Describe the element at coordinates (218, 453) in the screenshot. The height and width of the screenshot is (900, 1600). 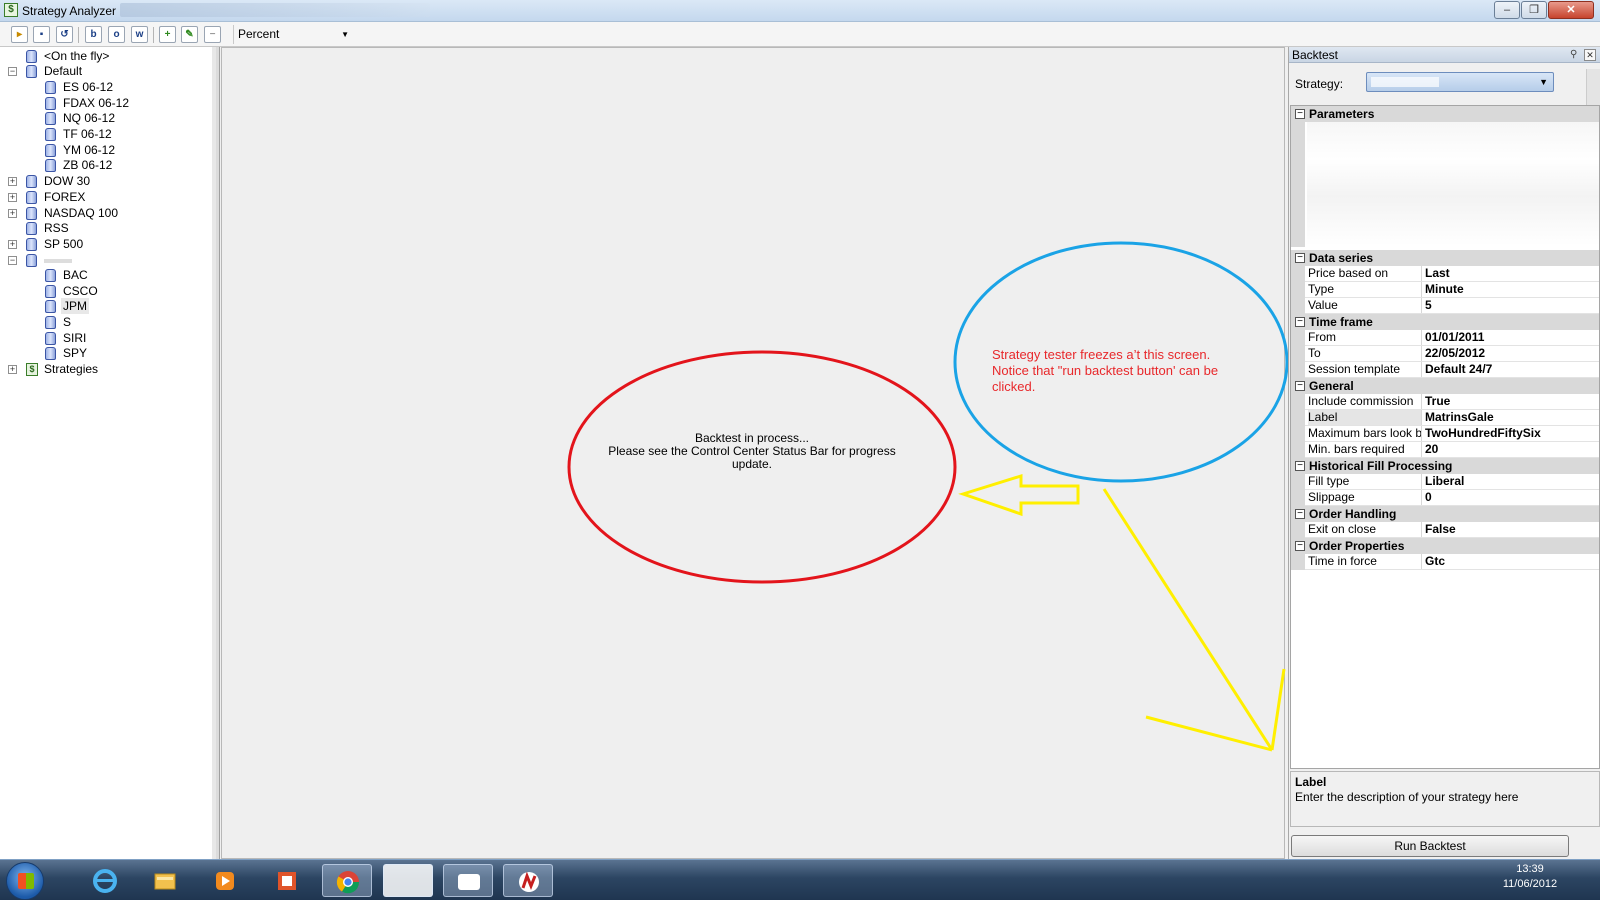
I see `panel-splitter` at that location.